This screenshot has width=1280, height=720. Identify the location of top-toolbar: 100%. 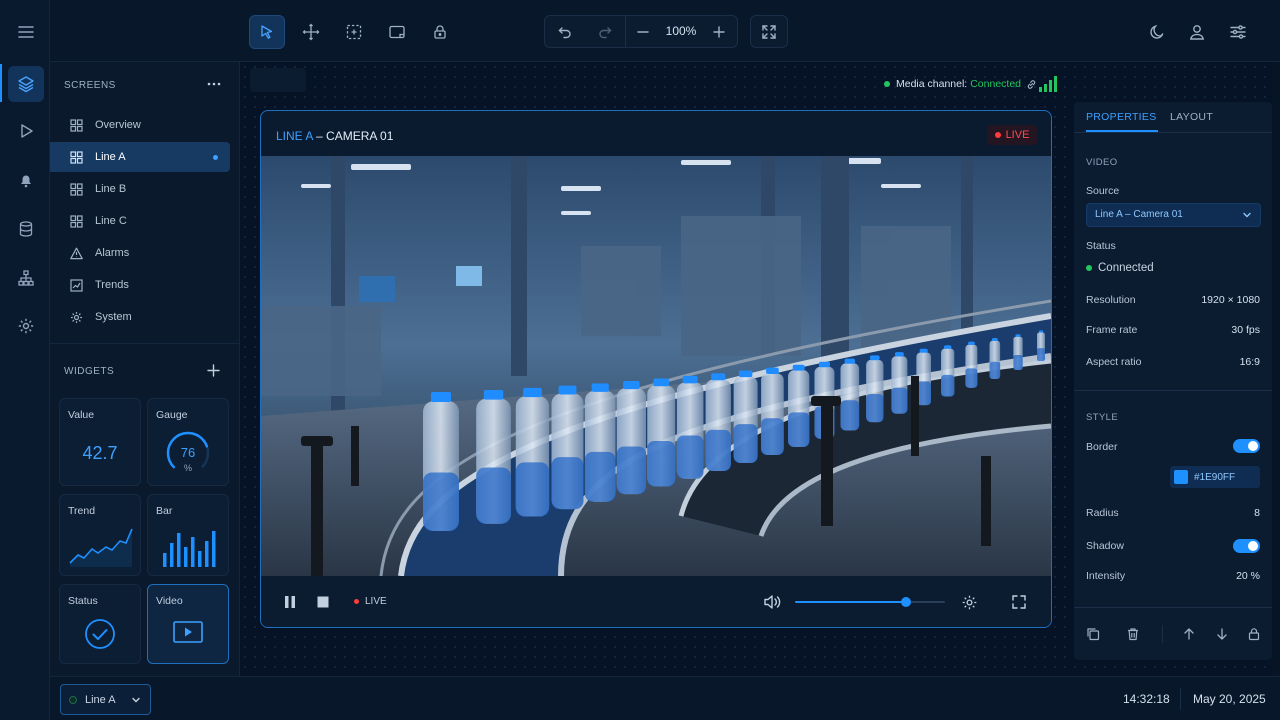
(665, 31).